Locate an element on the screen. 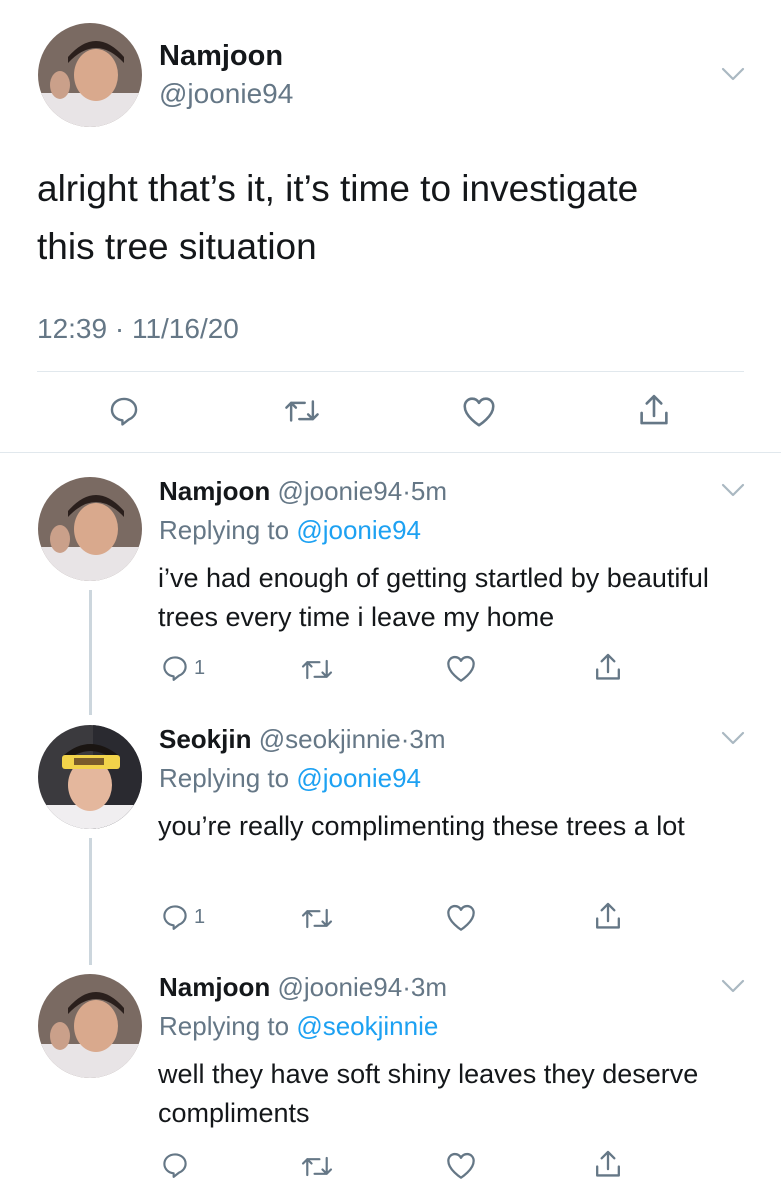 The height and width of the screenshot is (1200, 781). replying-to-link: @seokjinnie is located at coordinates (367, 1026).